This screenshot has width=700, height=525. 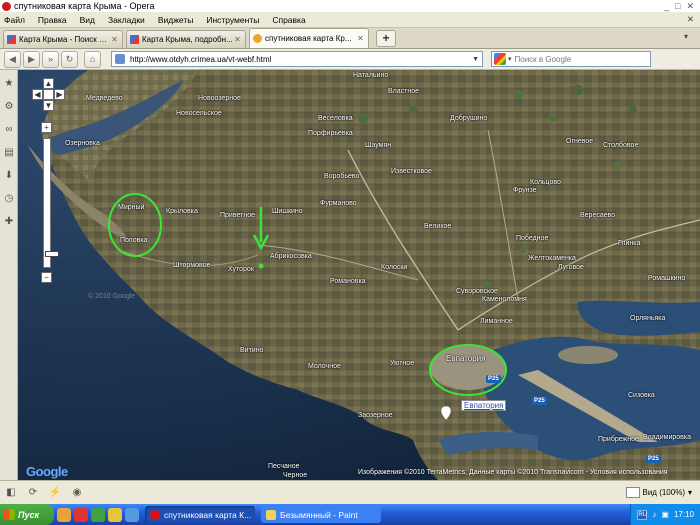 I want to click on speaker-icon: ♪, so click(x=654, y=514).